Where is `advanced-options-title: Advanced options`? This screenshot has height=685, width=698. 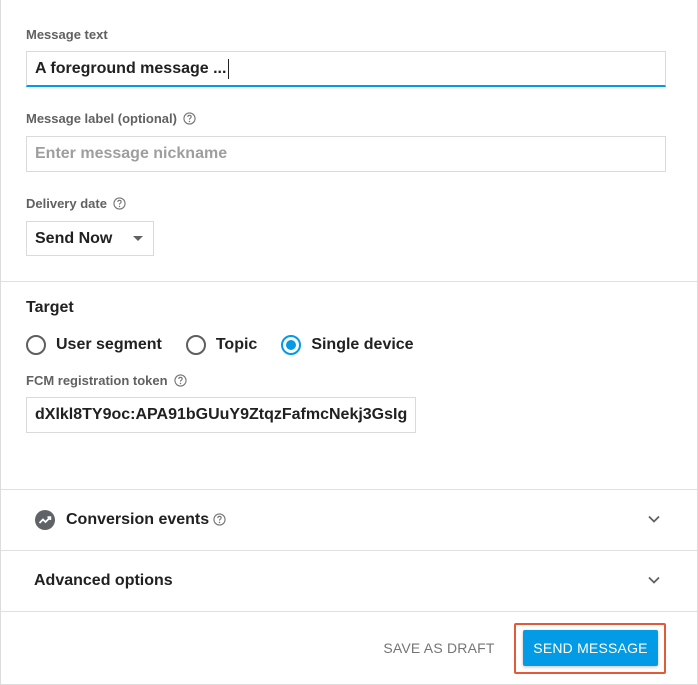
advanced-options-title: Advanced options is located at coordinates (103, 580).